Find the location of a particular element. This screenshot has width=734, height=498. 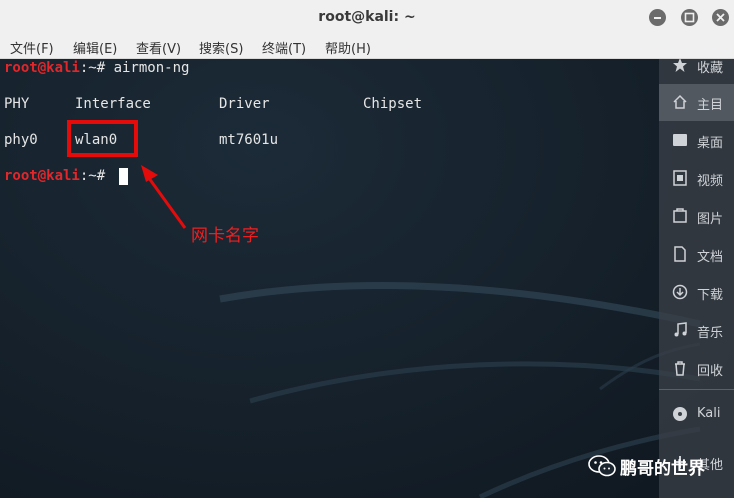

close-icon is located at coordinates (720, 17).